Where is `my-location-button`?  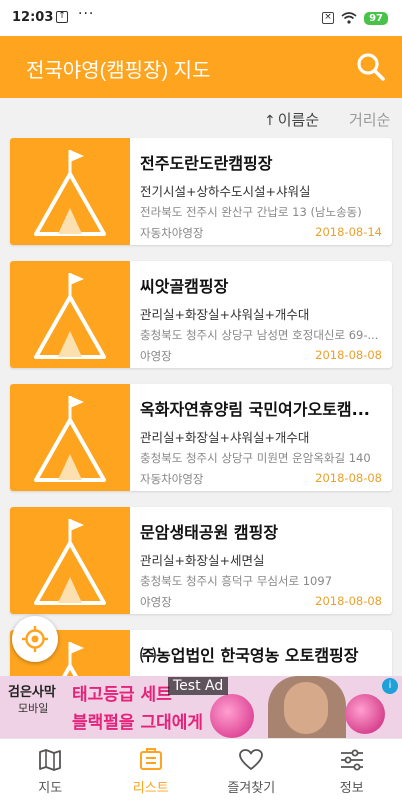
my-location-button is located at coordinates (35, 639).